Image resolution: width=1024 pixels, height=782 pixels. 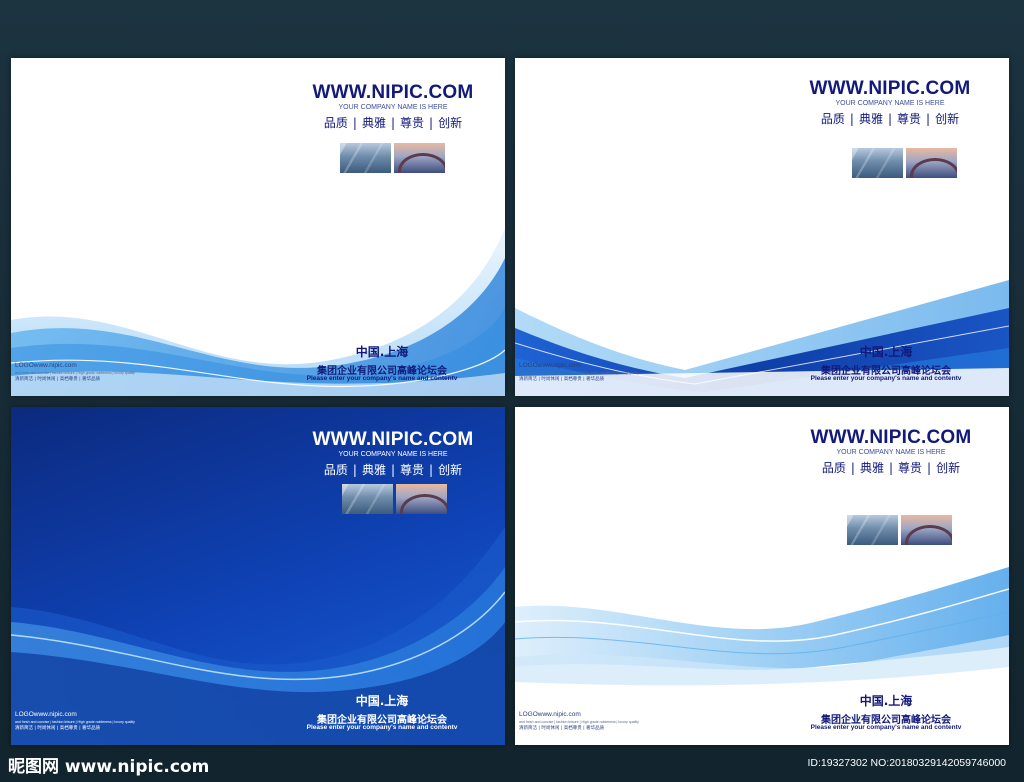 I want to click on watermark-brand: 昵图网 www.nipic.com, so click(x=109, y=767).